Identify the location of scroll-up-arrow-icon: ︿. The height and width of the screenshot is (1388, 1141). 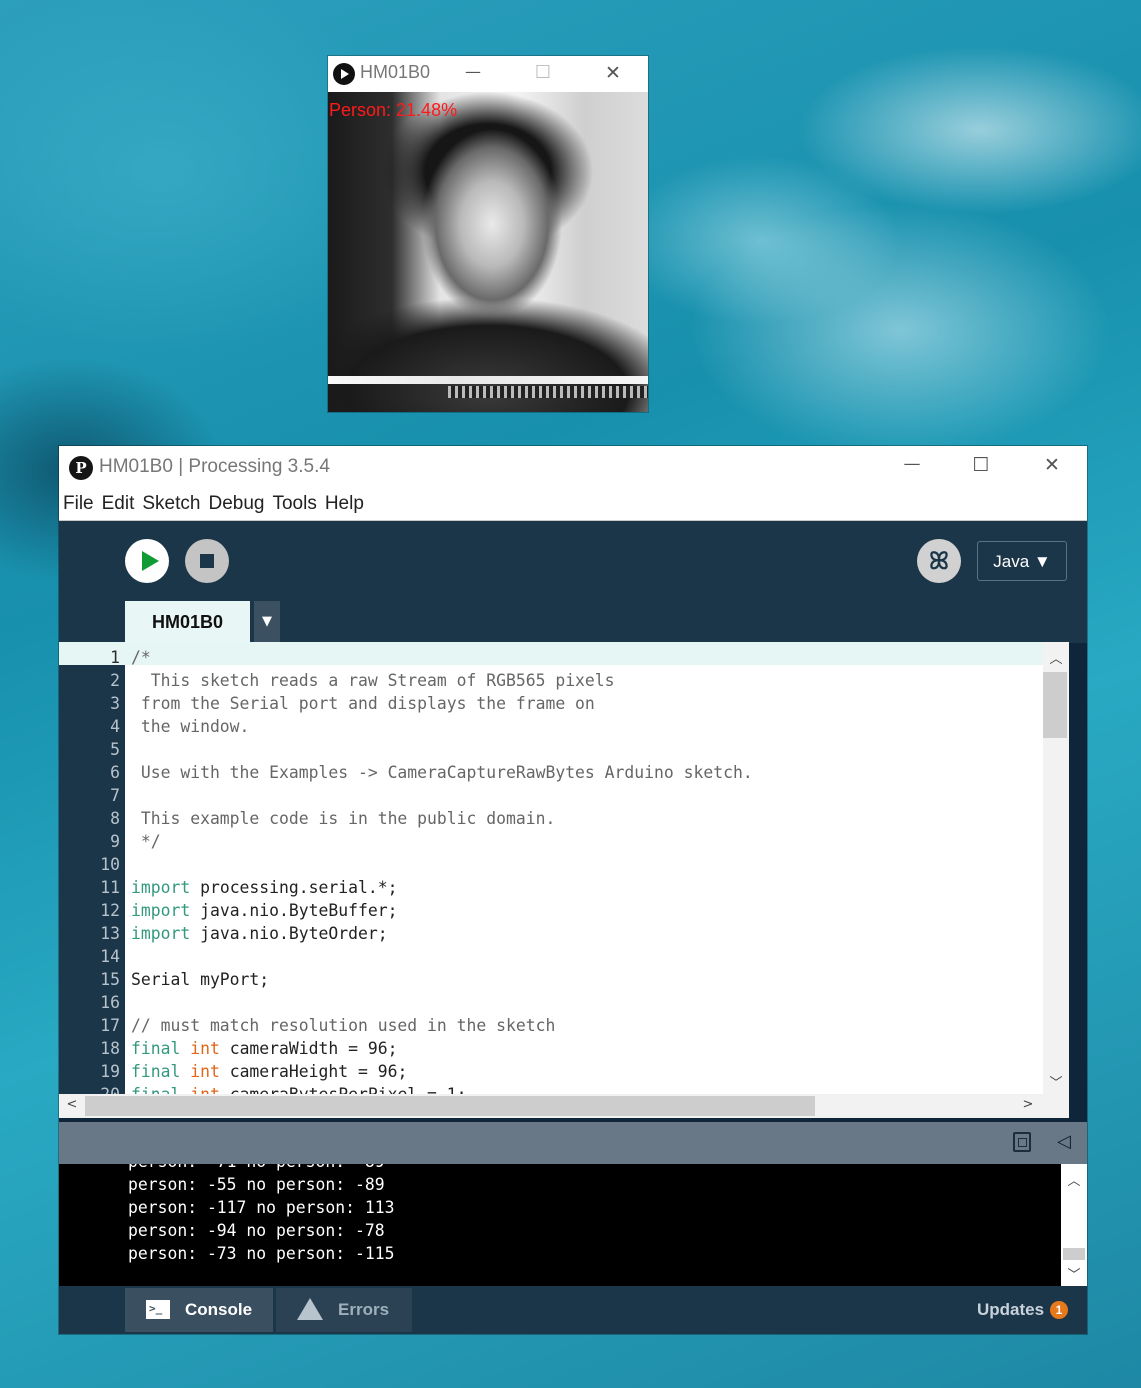
(1056, 657).